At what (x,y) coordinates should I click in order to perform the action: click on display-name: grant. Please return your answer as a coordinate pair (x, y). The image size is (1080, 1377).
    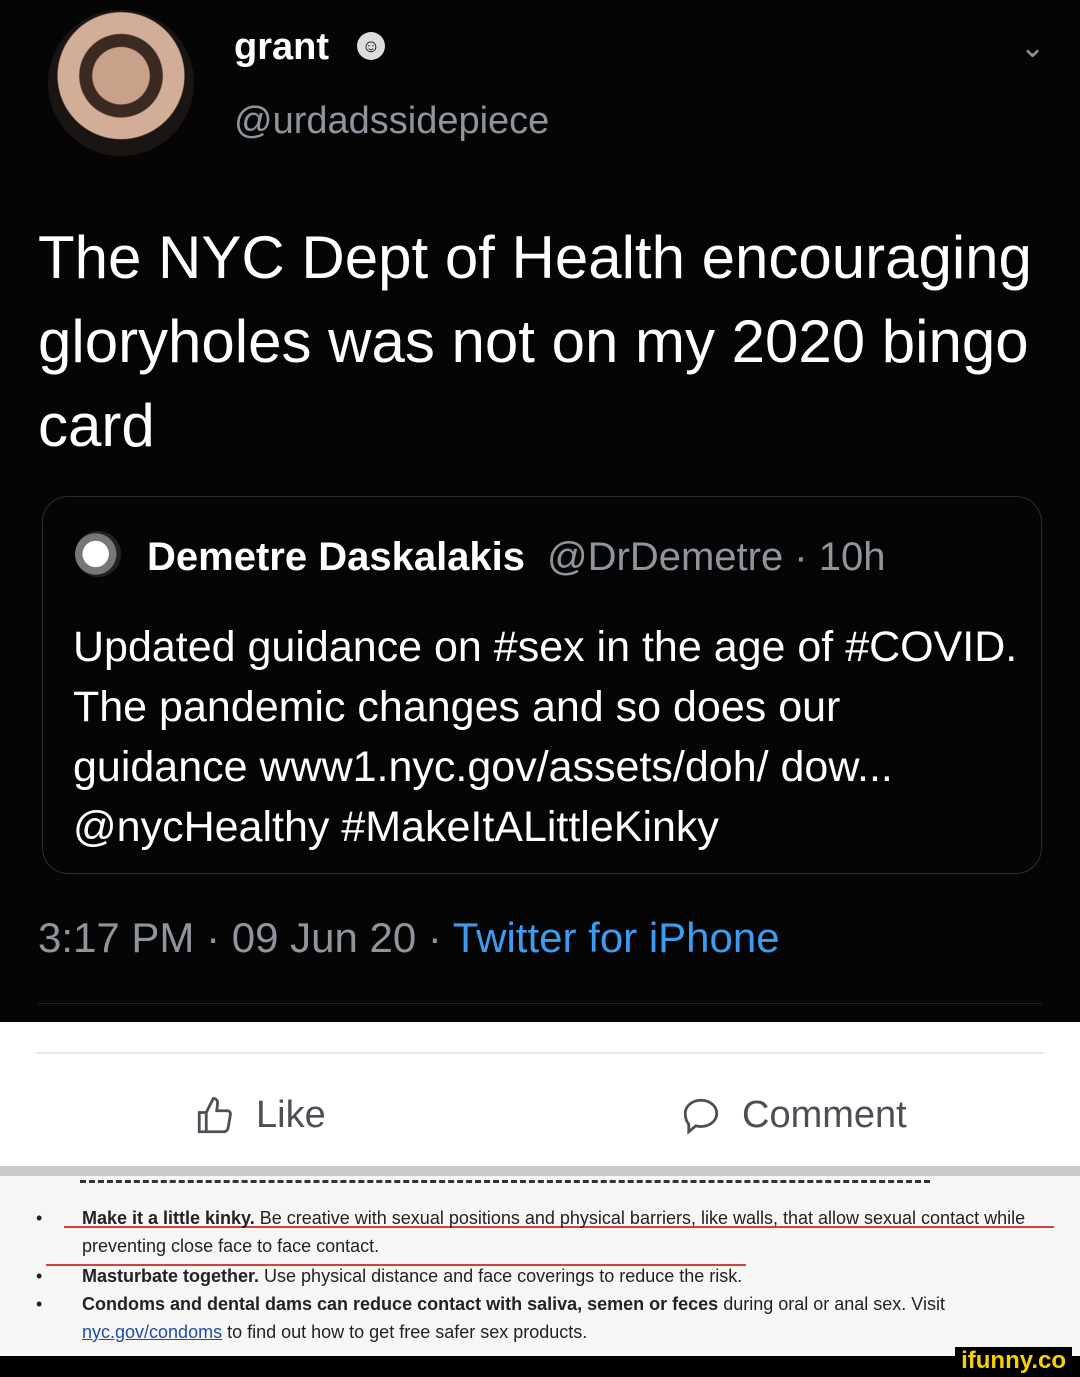
    Looking at the image, I should click on (281, 47).